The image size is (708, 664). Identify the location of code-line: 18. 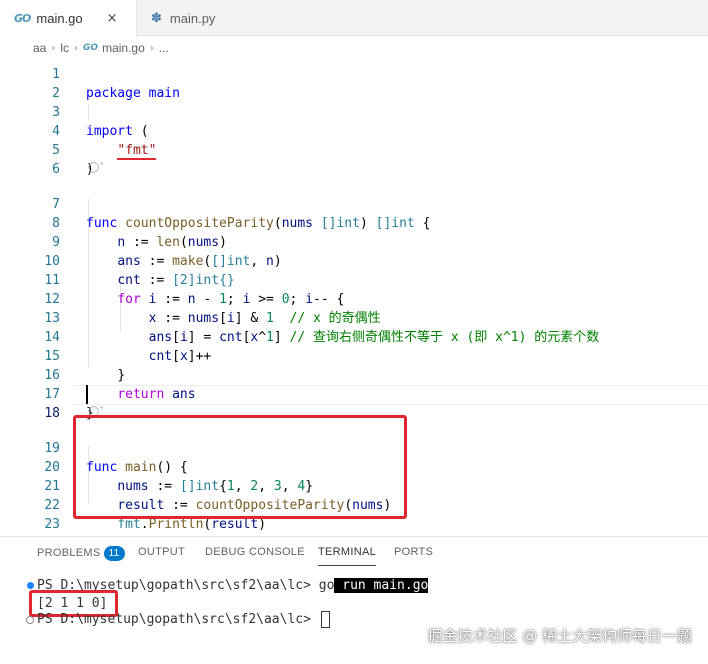
(354, 403).